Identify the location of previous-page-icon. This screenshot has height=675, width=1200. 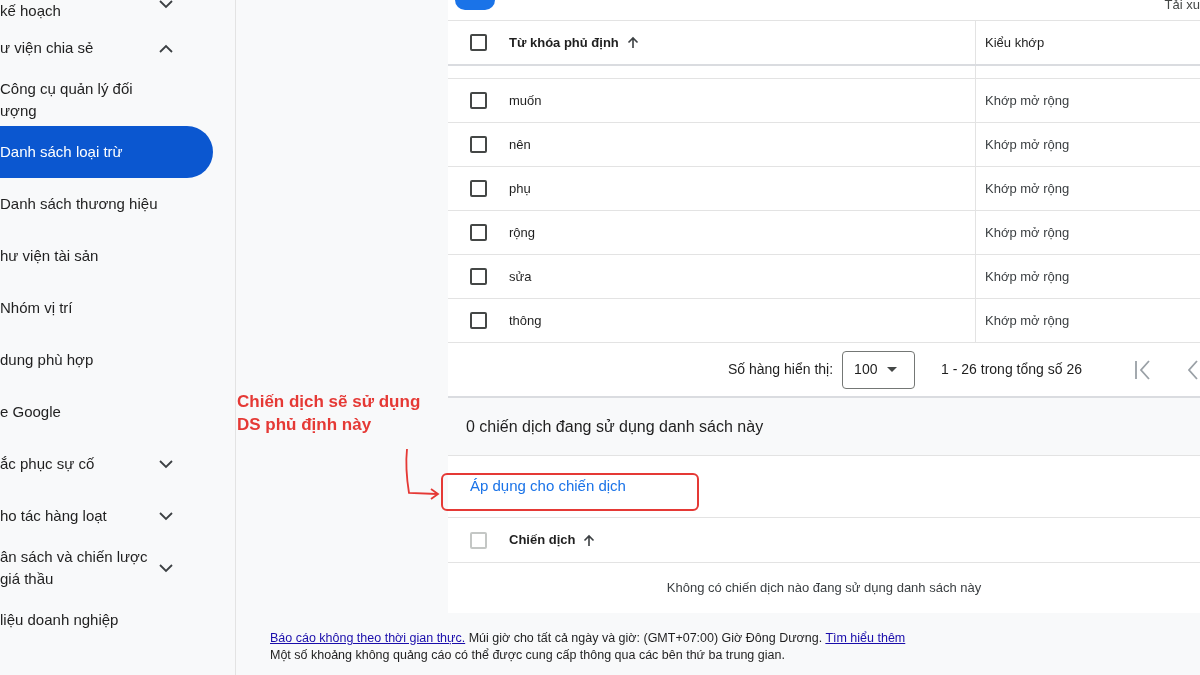
(1192, 369).